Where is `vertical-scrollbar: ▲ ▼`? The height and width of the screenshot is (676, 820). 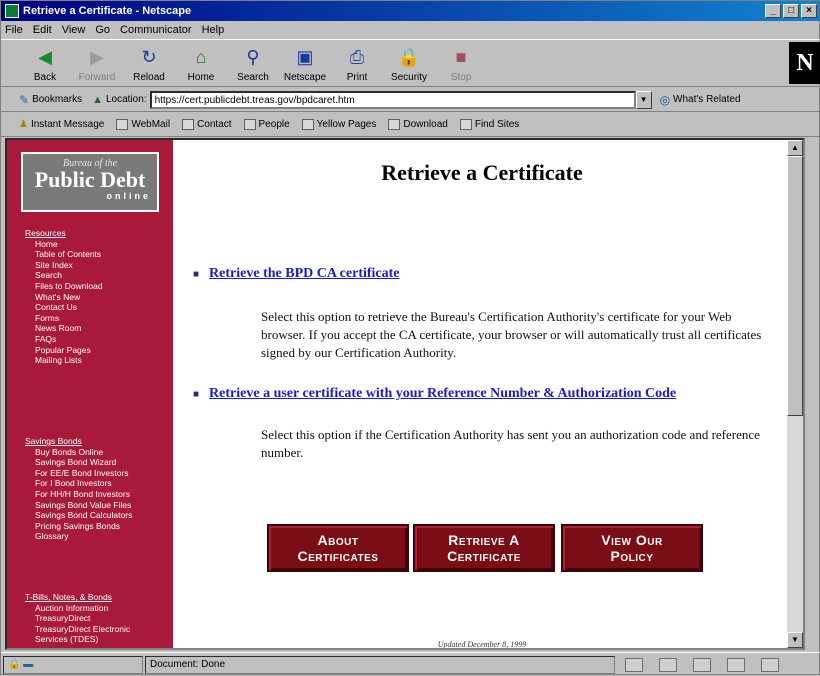 vertical-scrollbar: ▲ ▼ is located at coordinates (795, 394).